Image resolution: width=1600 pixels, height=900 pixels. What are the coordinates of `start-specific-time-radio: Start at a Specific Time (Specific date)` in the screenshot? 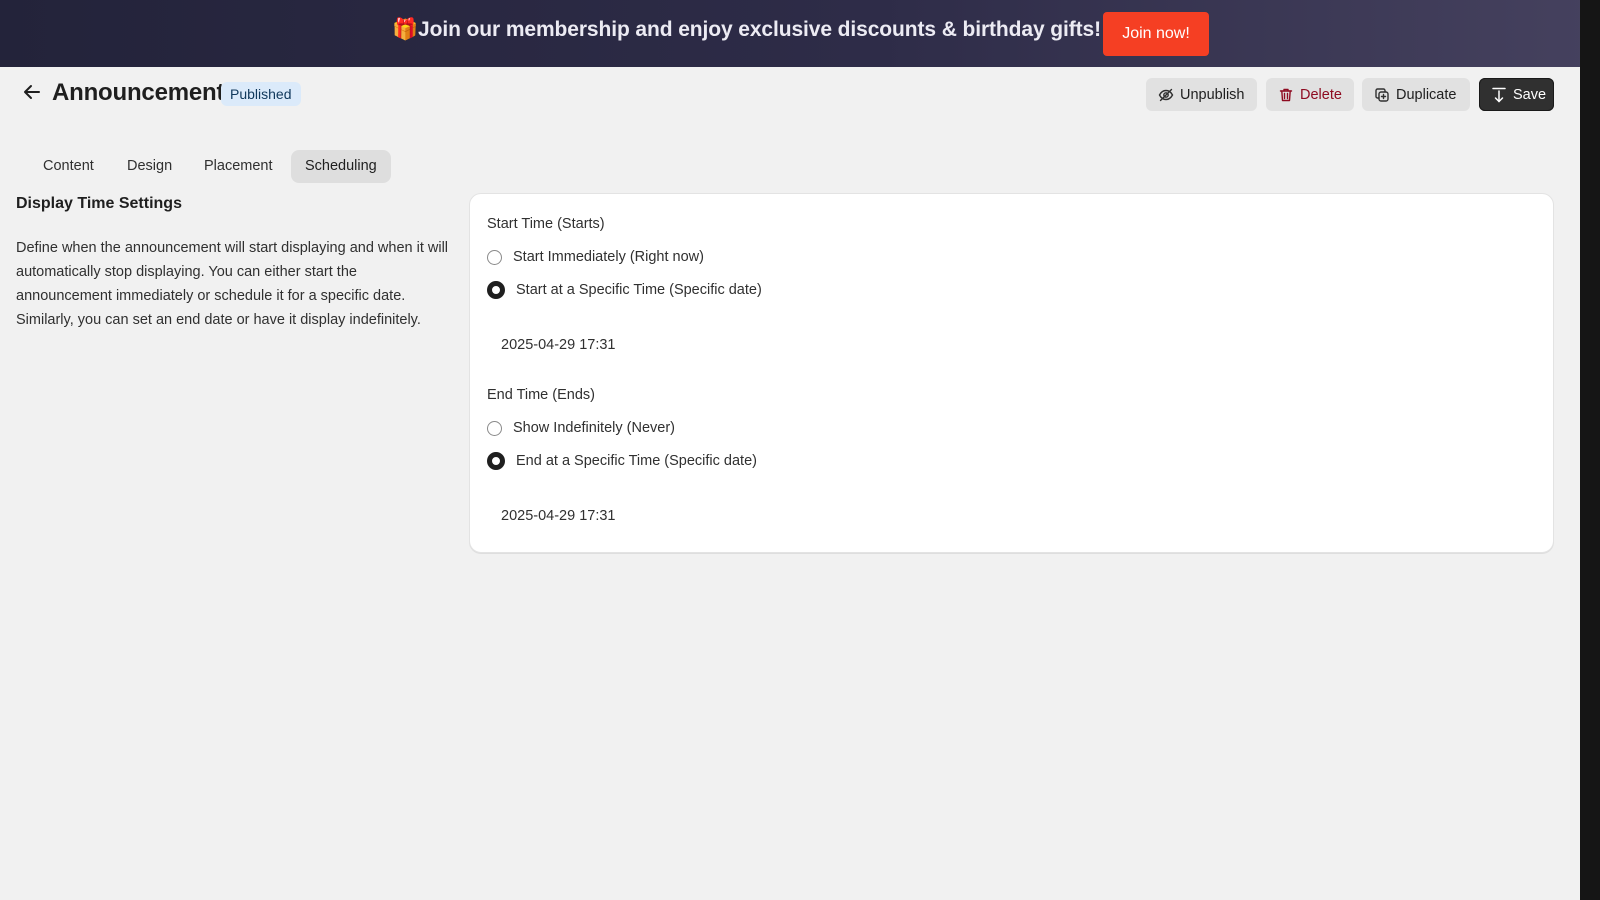 It's located at (624, 290).